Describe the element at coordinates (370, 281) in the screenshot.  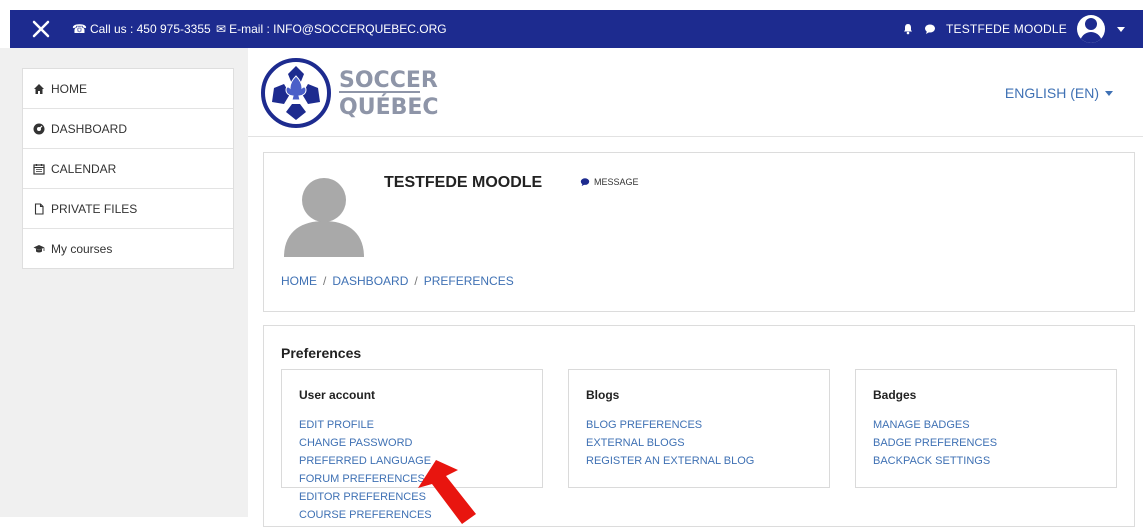
I see `breadcrumb-dashboard: DASHBOARD` at that location.